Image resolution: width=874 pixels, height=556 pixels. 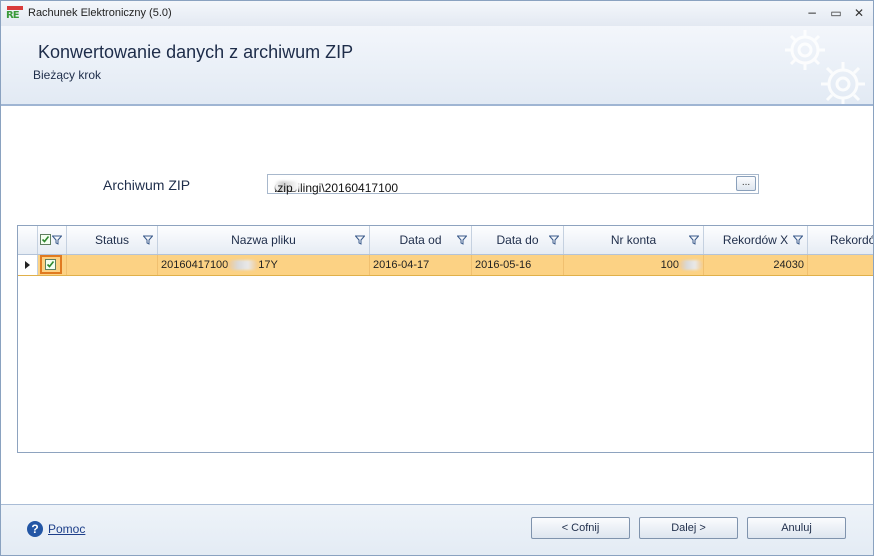 What do you see at coordinates (437, 529) in the screenshot?
I see `wizard-footer: ? Pomoc < Cofnij Dalej > Anuluj` at bounding box center [437, 529].